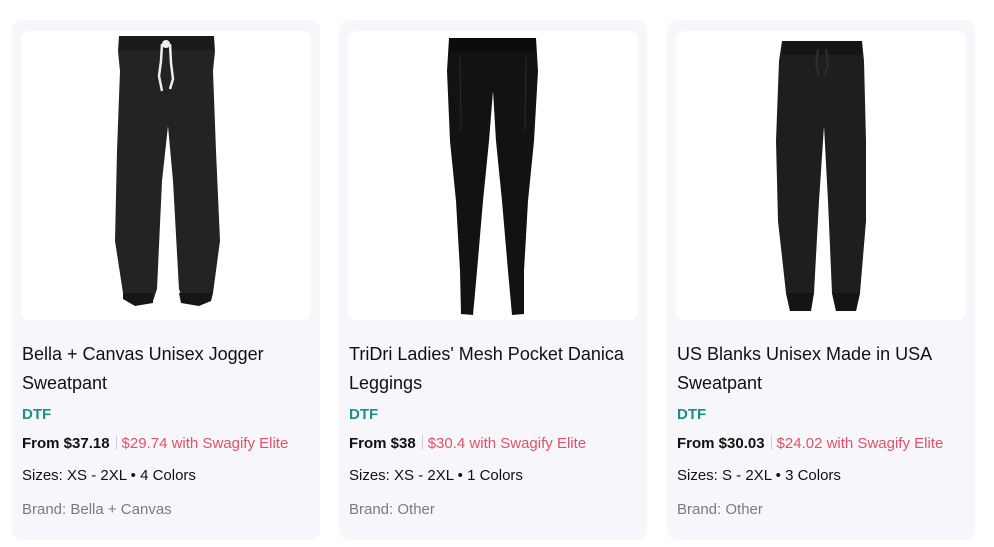  I want to click on elite-price: $29.74 with Swagify Elite, so click(205, 443).